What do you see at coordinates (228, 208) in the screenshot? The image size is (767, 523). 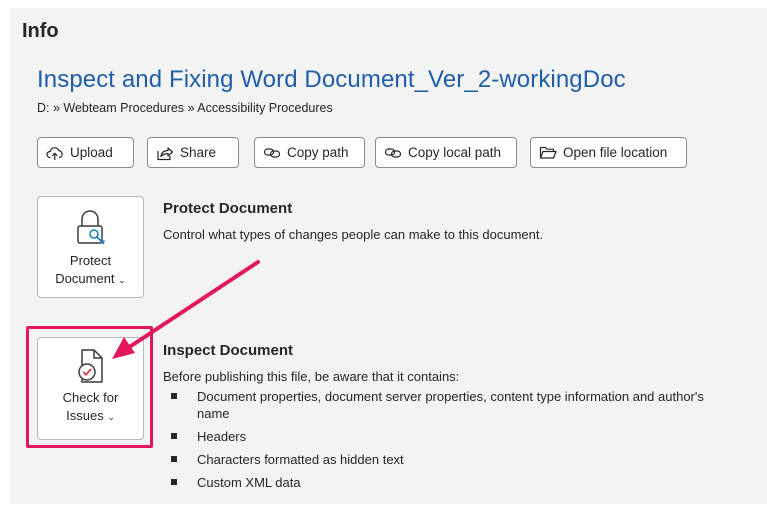 I see `protect-section-title: Protect Document` at bounding box center [228, 208].